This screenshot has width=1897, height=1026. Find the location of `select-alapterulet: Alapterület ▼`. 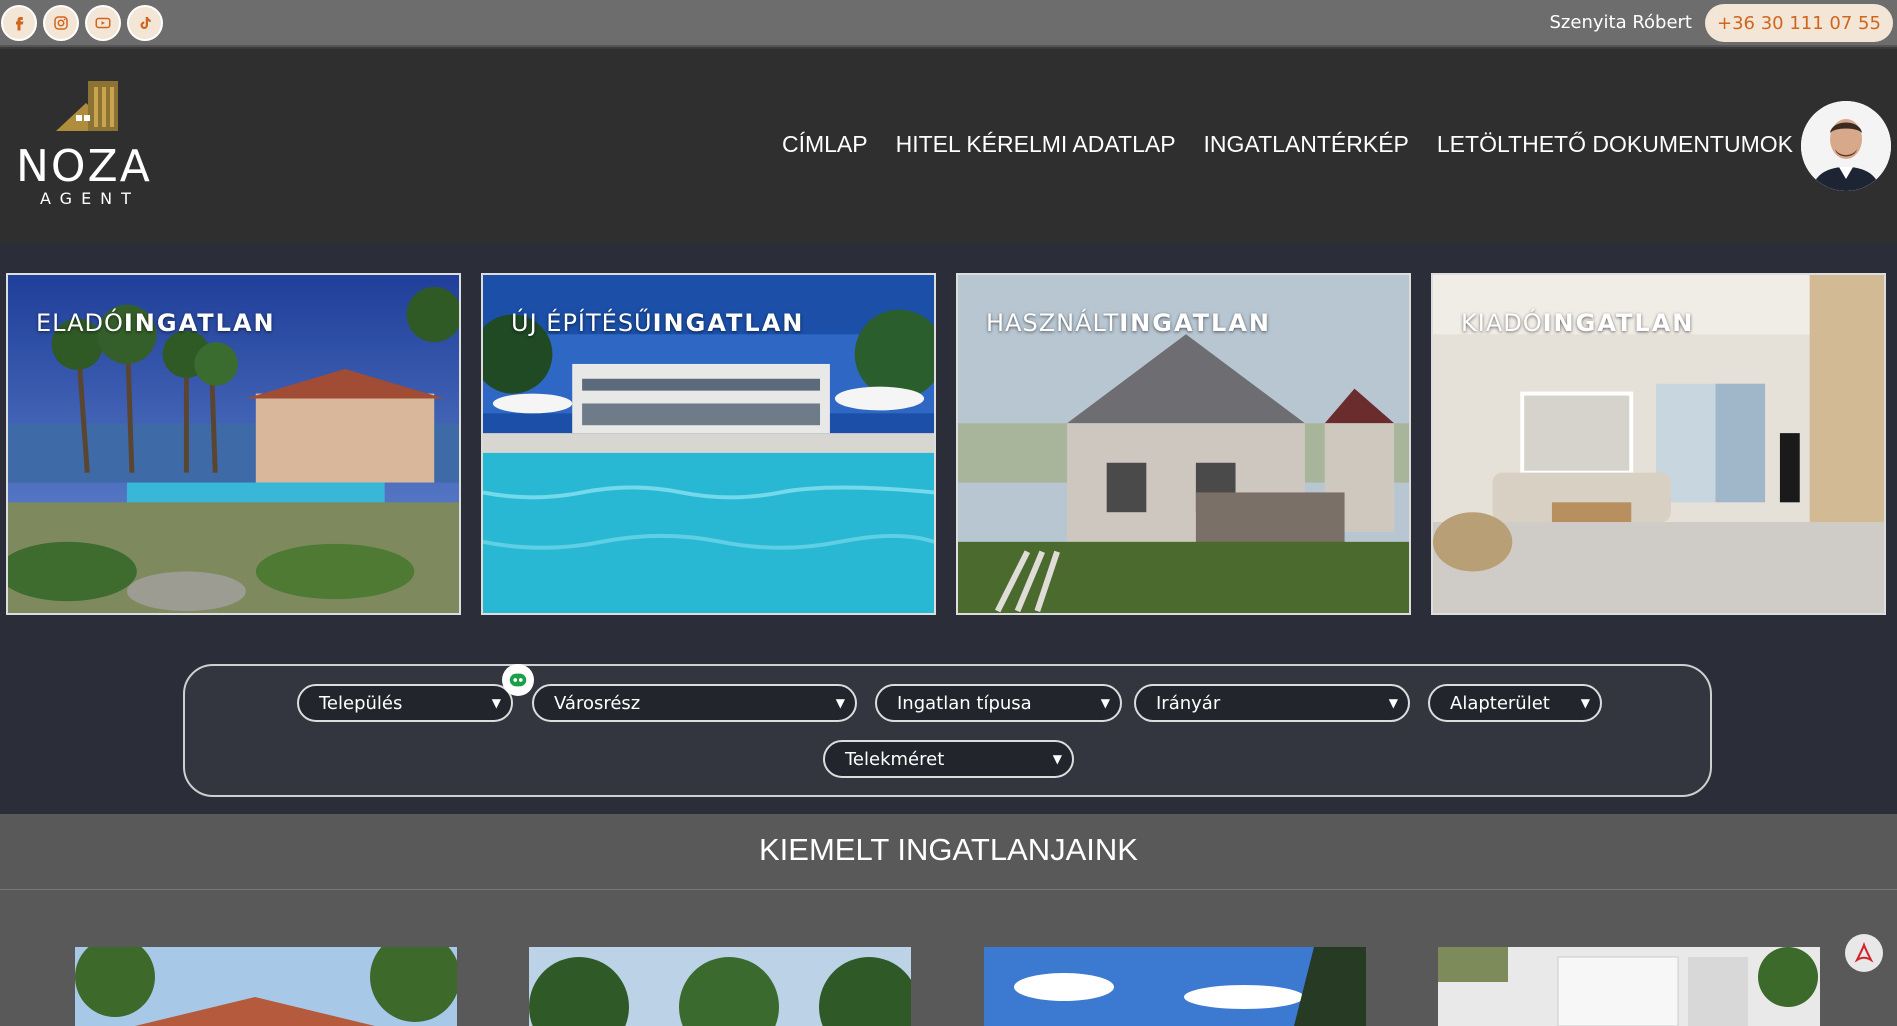

select-alapterulet: Alapterület ▼ is located at coordinates (1515, 703).